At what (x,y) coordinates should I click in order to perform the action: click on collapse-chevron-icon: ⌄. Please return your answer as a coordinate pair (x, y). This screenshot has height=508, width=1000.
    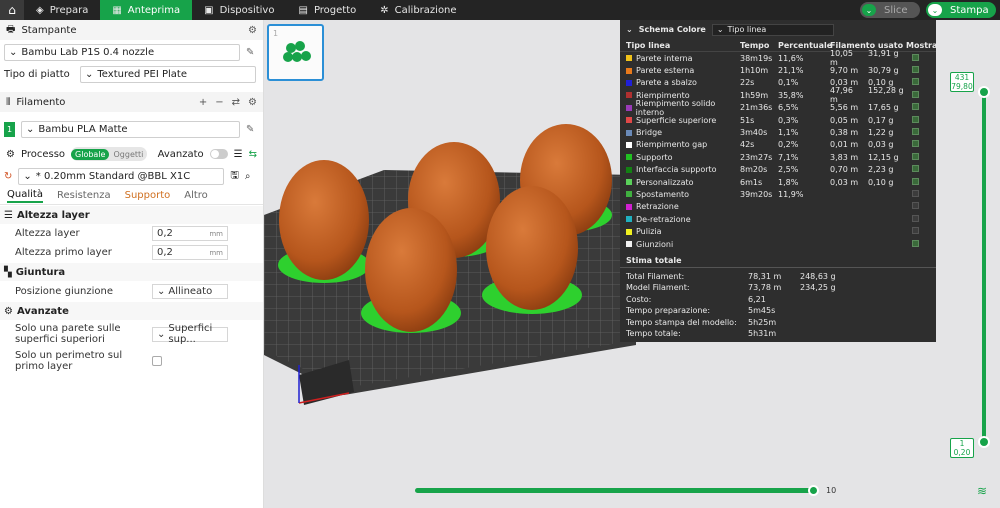
    Looking at the image, I should click on (629, 29).